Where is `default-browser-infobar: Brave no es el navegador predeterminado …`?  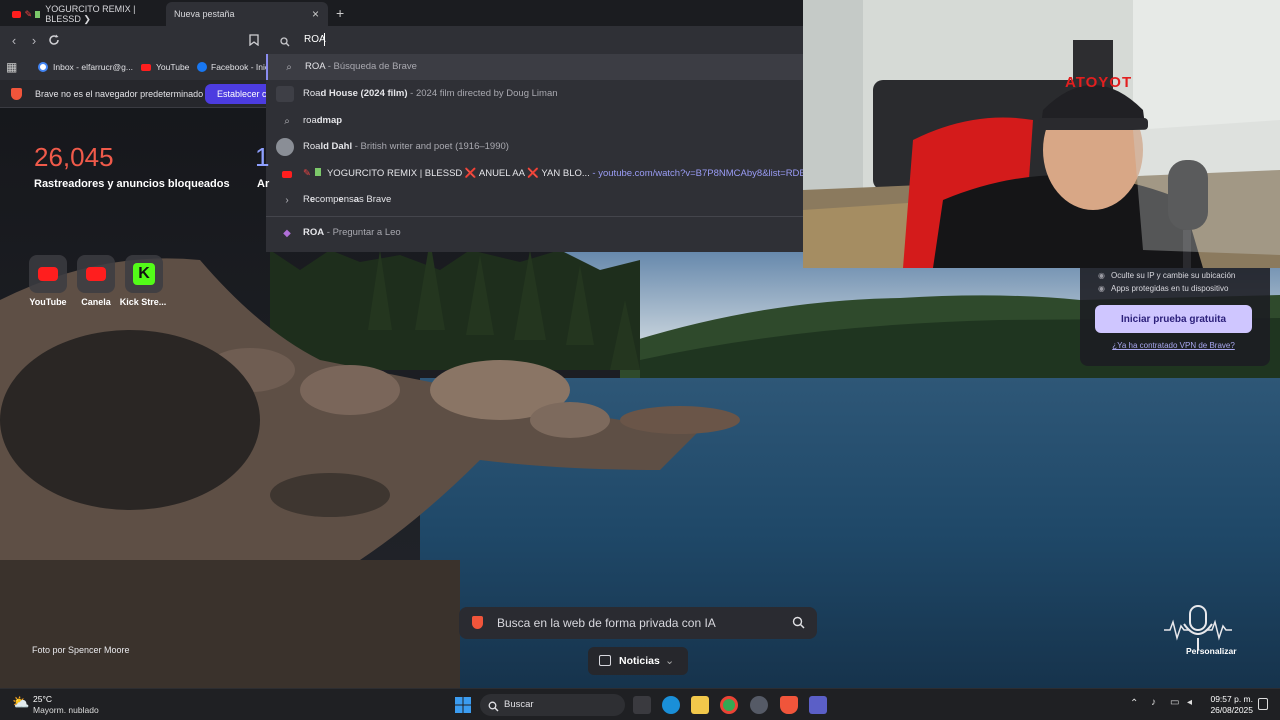
default-browser-infobar: Brave no es el navegador predeterminado … is located at coordinates (137, 94).